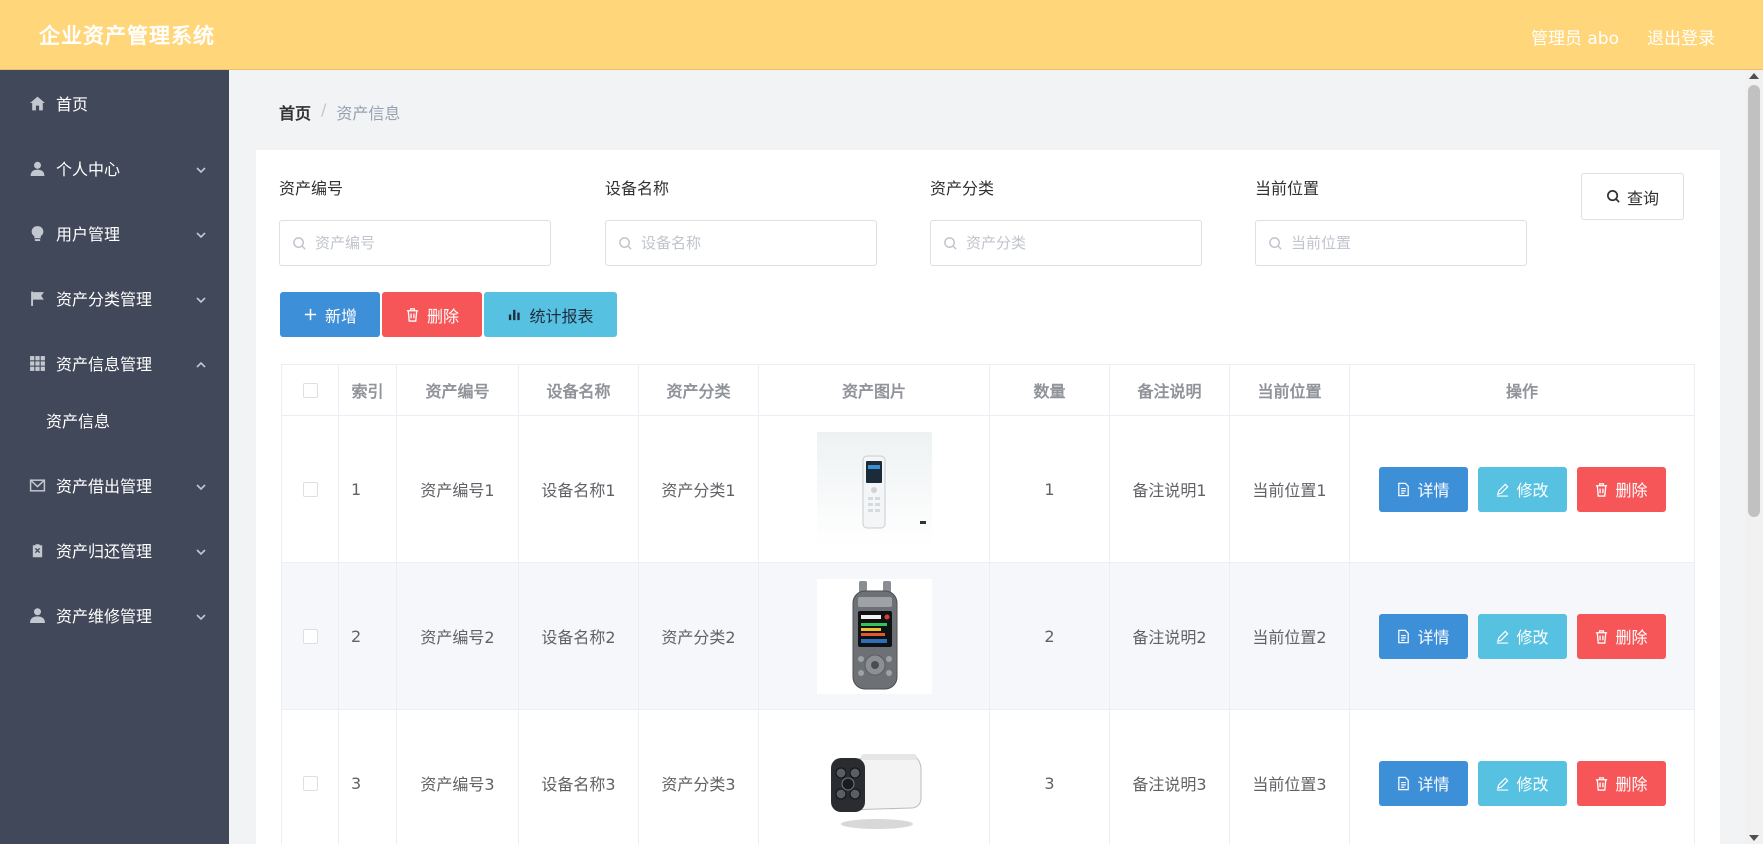 This screenshot has height=844, width=1763. Describe the element at coordinates (1433, 784) in the screenshot. I see `detail-button-label: 详情` at that location.